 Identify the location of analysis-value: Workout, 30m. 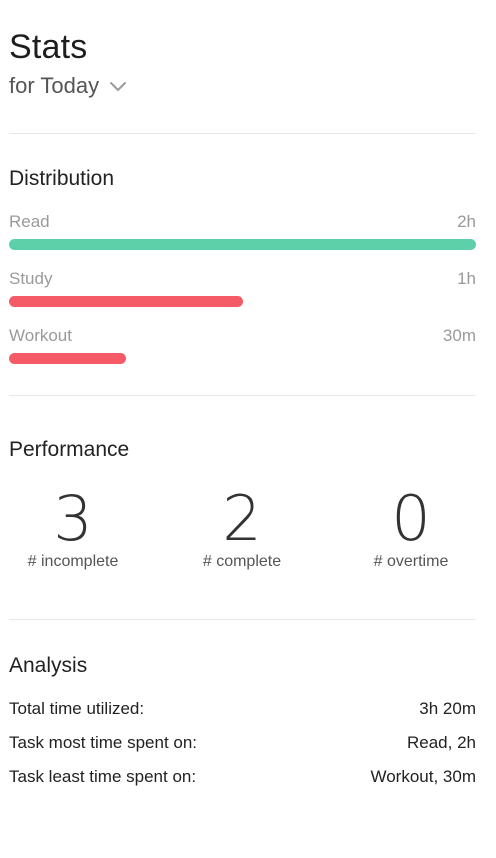
(423, 776).